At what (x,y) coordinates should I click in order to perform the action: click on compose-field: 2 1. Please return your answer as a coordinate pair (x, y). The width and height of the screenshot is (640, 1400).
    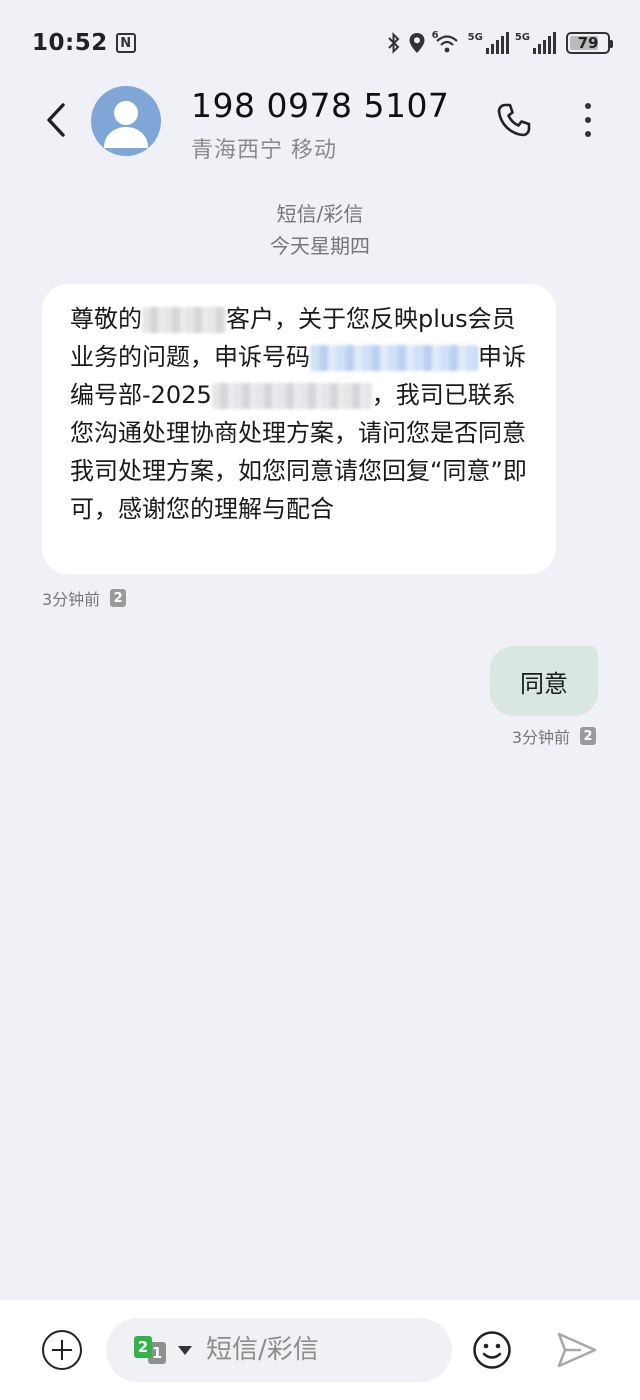
    Looking at the image, I should click on (279, 1350).